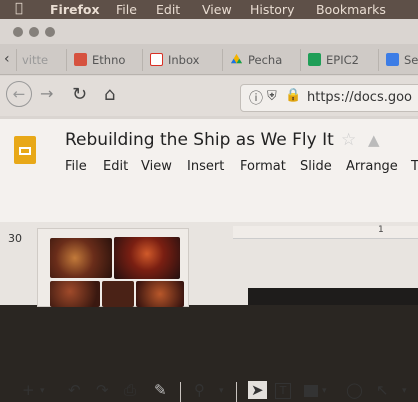 The height and width of the screenshot is (402, 418). I want to click on close-window-button, so click(18, 32).